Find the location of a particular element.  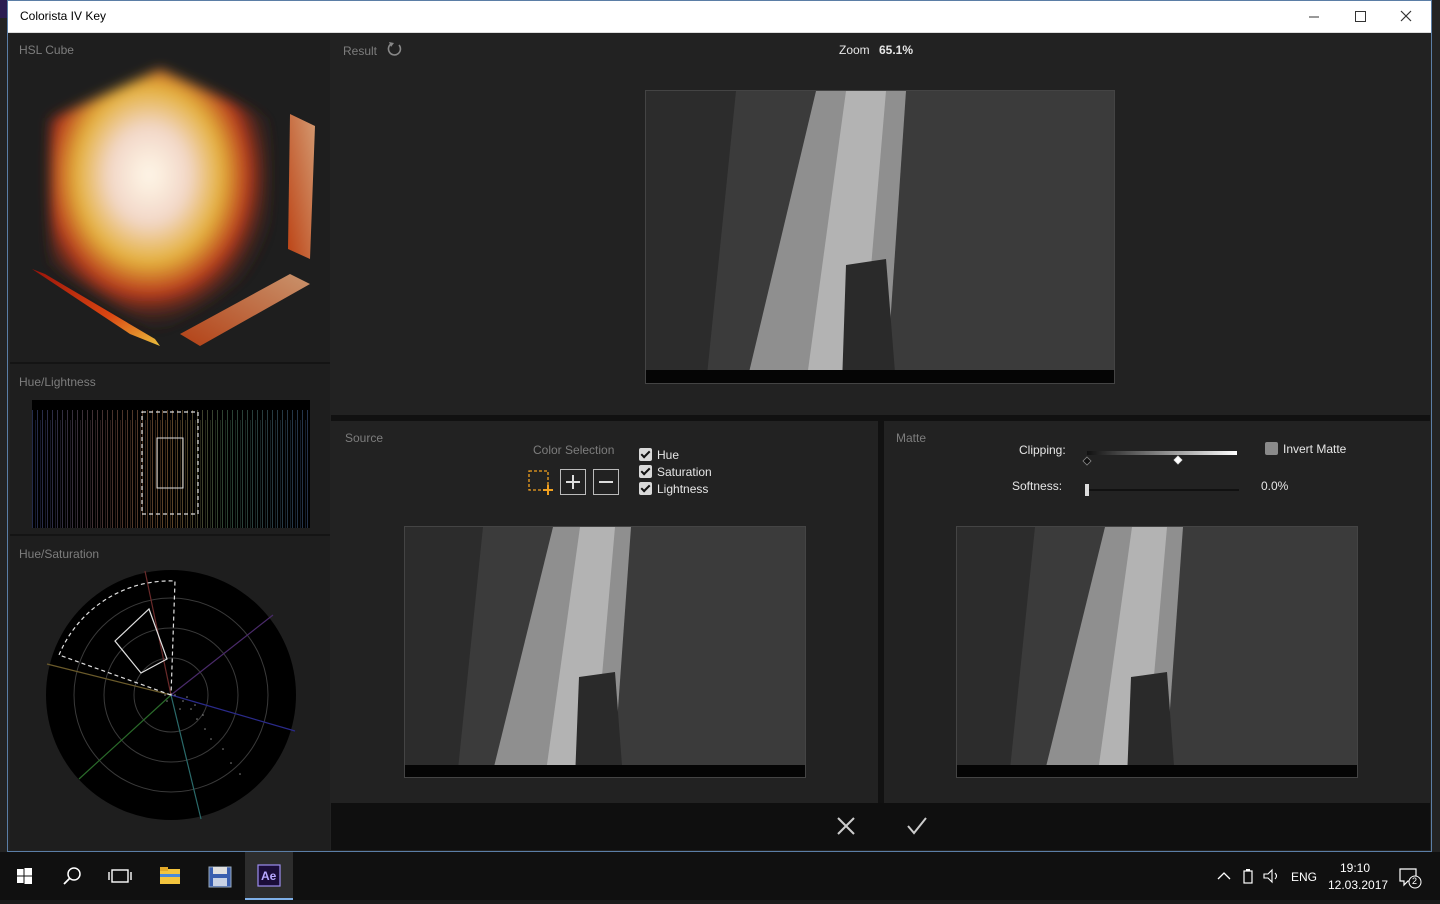

lightness-checkbox-label: Lightness is located at coordinates (683, 489).